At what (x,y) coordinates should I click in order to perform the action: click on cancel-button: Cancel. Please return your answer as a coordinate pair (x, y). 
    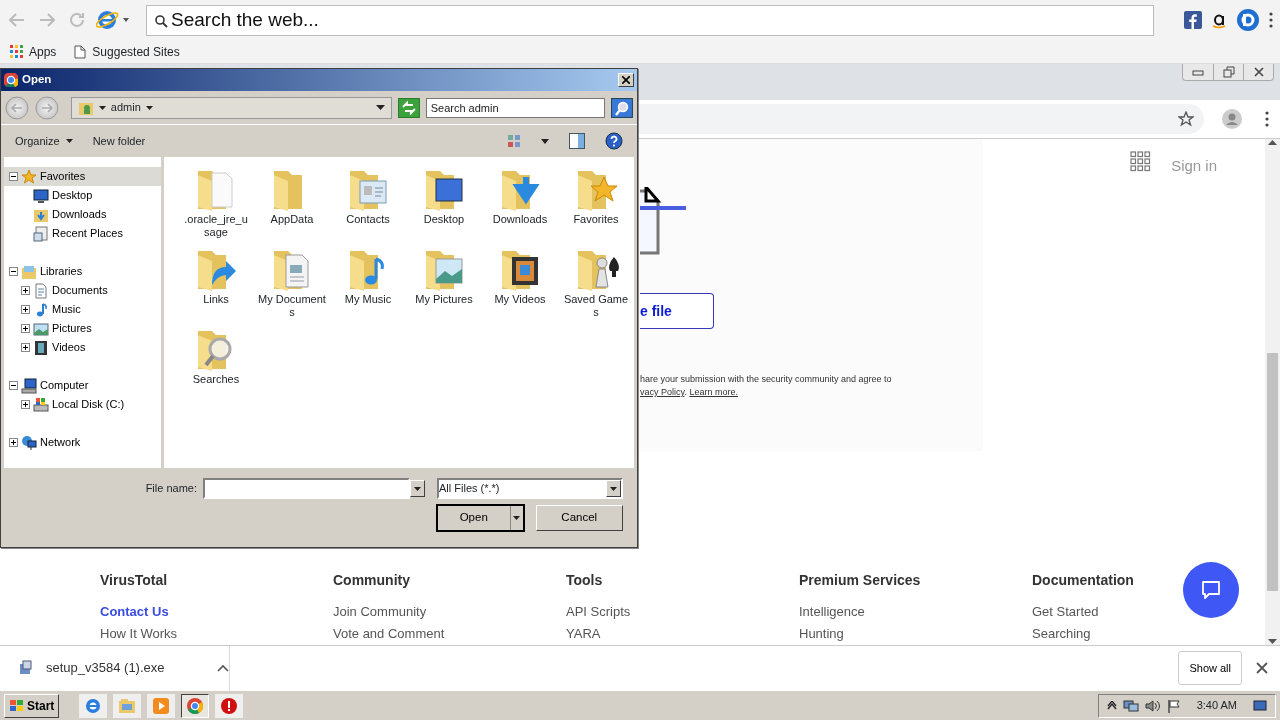
    Looking at the image, I should click on (579, 518).